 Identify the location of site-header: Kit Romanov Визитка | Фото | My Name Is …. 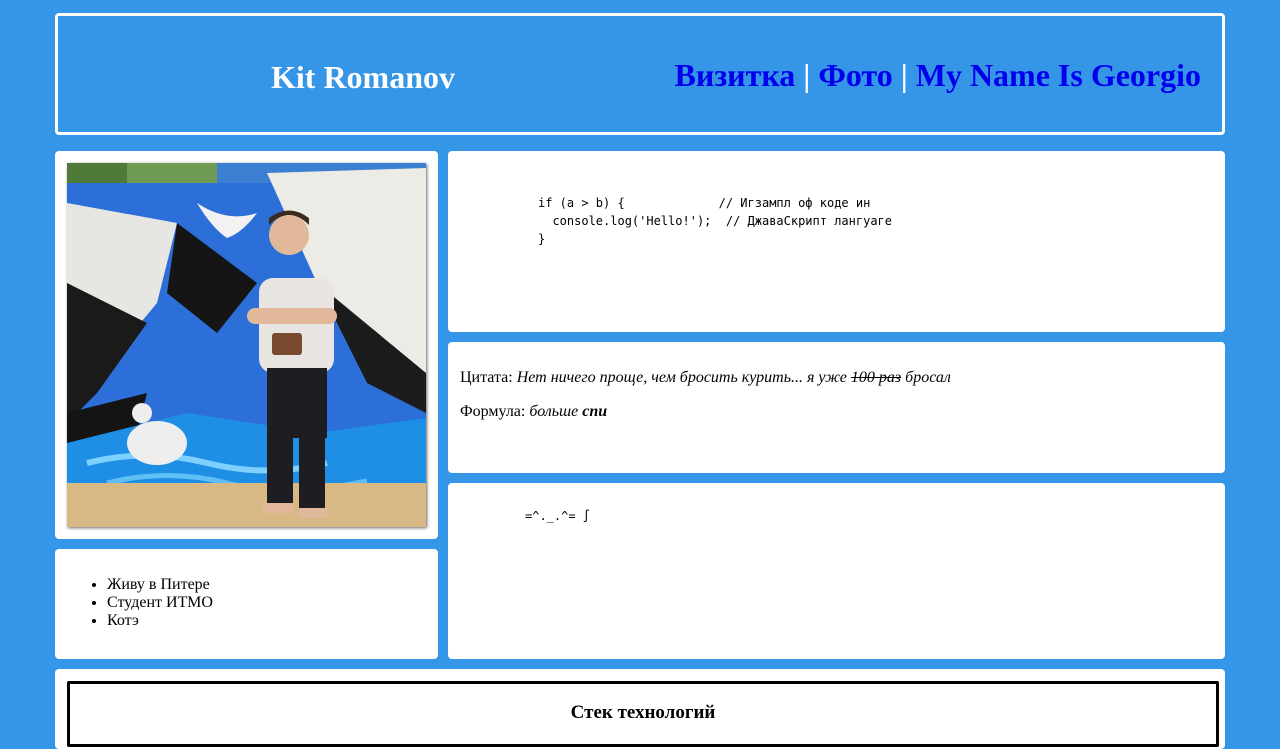
(640, 74).